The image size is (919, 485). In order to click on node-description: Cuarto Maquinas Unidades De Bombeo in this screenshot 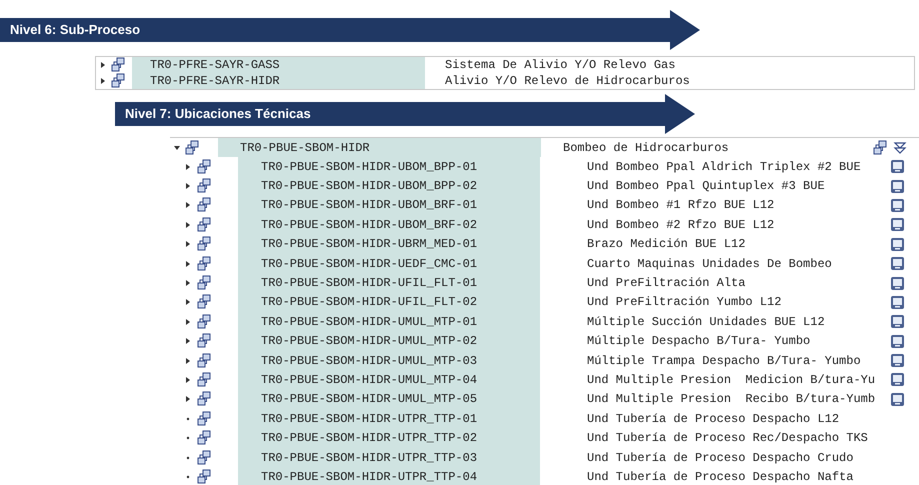, I will do `click(709, 264)`.